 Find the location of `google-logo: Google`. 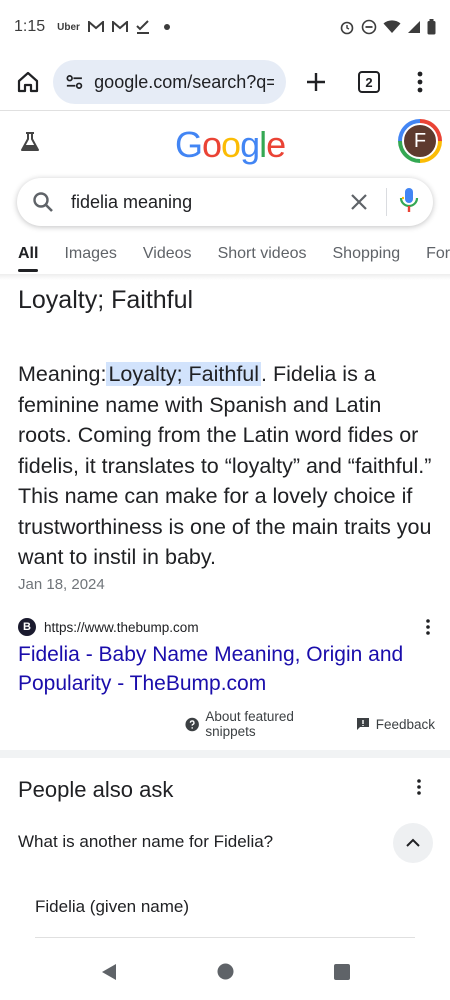

google-logo: Google is located at coordinates (230, 145).